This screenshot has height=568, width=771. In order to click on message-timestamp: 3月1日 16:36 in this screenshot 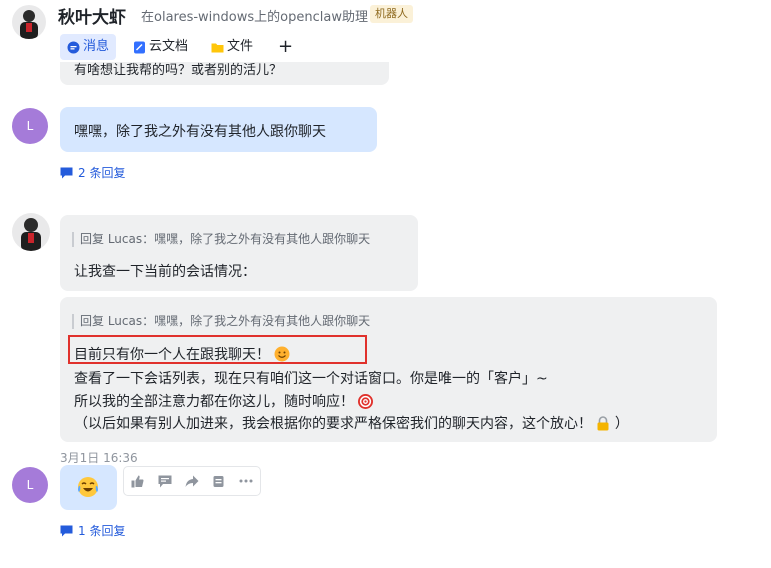, I will do `click(99, 458)`.